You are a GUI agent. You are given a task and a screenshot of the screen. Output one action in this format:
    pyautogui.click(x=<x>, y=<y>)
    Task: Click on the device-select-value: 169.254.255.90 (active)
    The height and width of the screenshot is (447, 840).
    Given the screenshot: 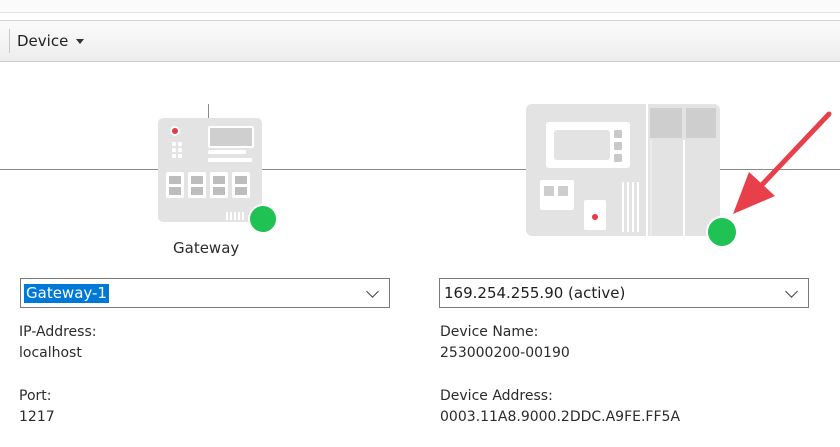 What is the action you would take?
    pyautogui.click(x=535, y=293)
    